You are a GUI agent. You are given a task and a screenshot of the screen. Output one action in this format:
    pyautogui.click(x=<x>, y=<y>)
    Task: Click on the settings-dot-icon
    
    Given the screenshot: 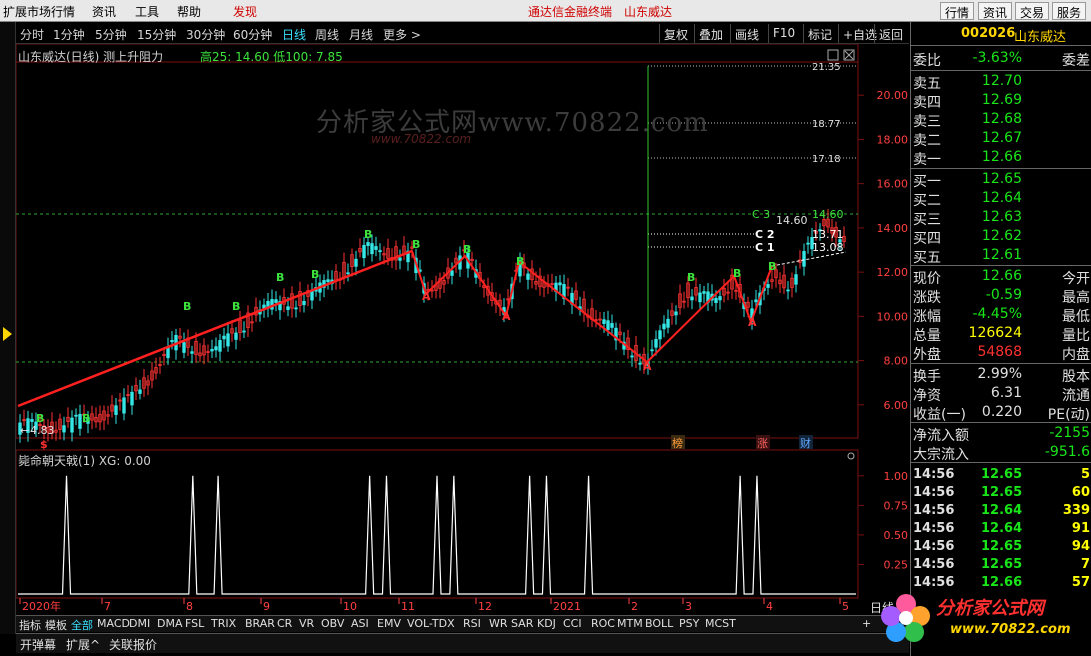 What is the action you would take?
    pyautogui.click(x=851, y=456)
    